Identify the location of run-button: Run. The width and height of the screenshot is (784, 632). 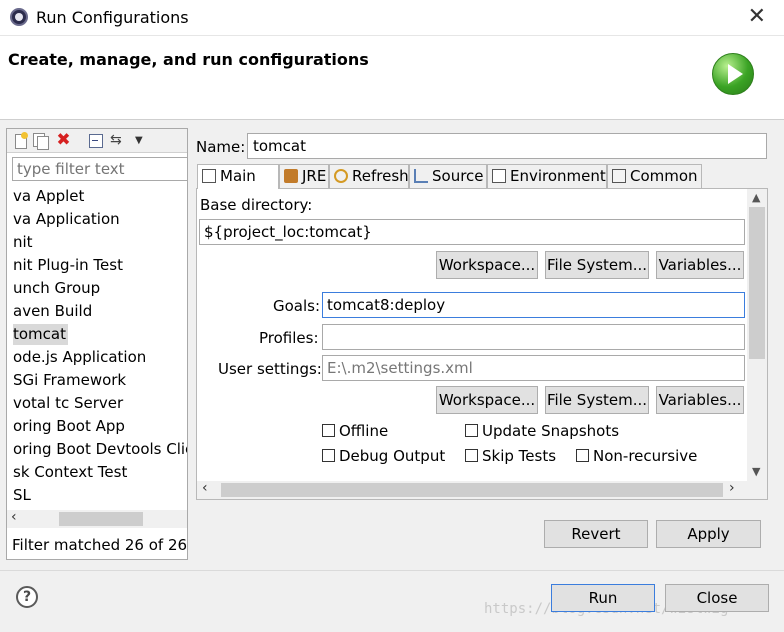
(603, 598).